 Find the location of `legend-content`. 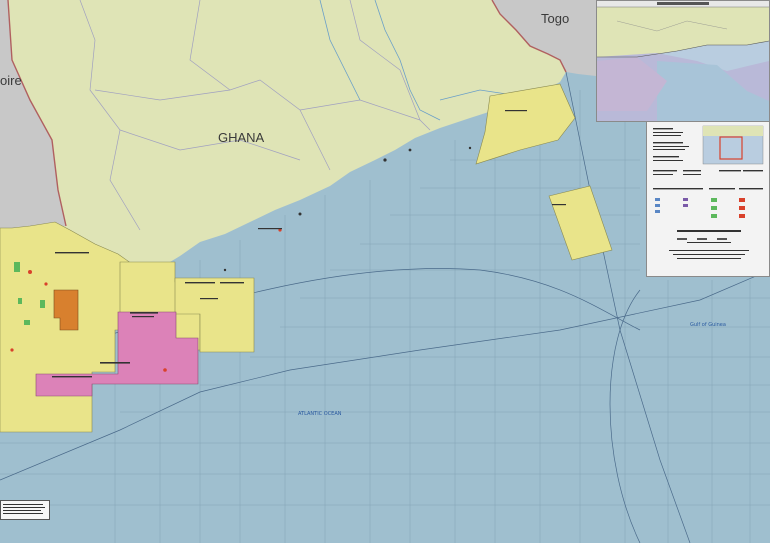

legend-content is located at coordinates (708, 192).